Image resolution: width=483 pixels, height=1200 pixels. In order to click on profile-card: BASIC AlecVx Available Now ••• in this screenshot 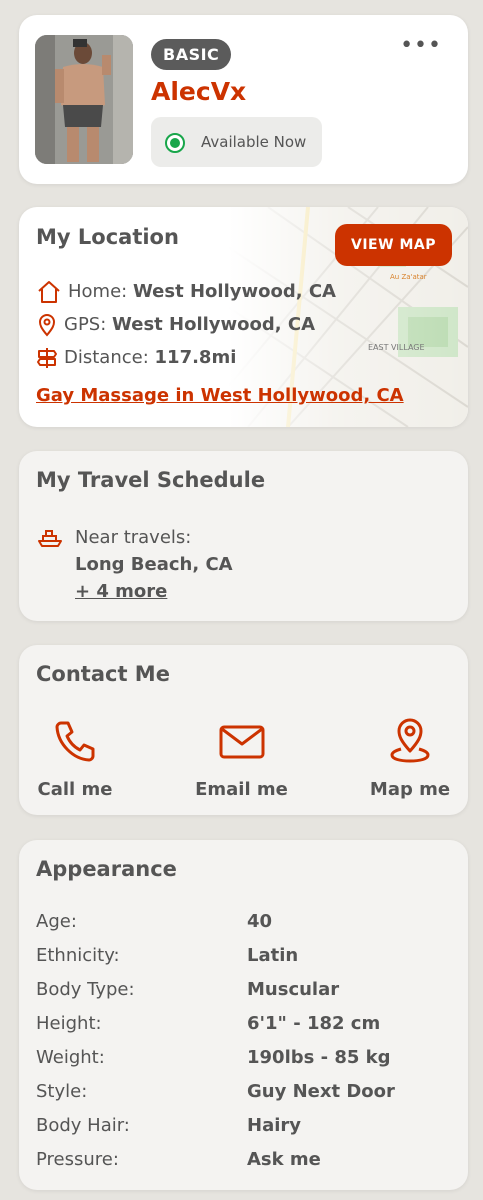, I will do `click(243, 99)`.